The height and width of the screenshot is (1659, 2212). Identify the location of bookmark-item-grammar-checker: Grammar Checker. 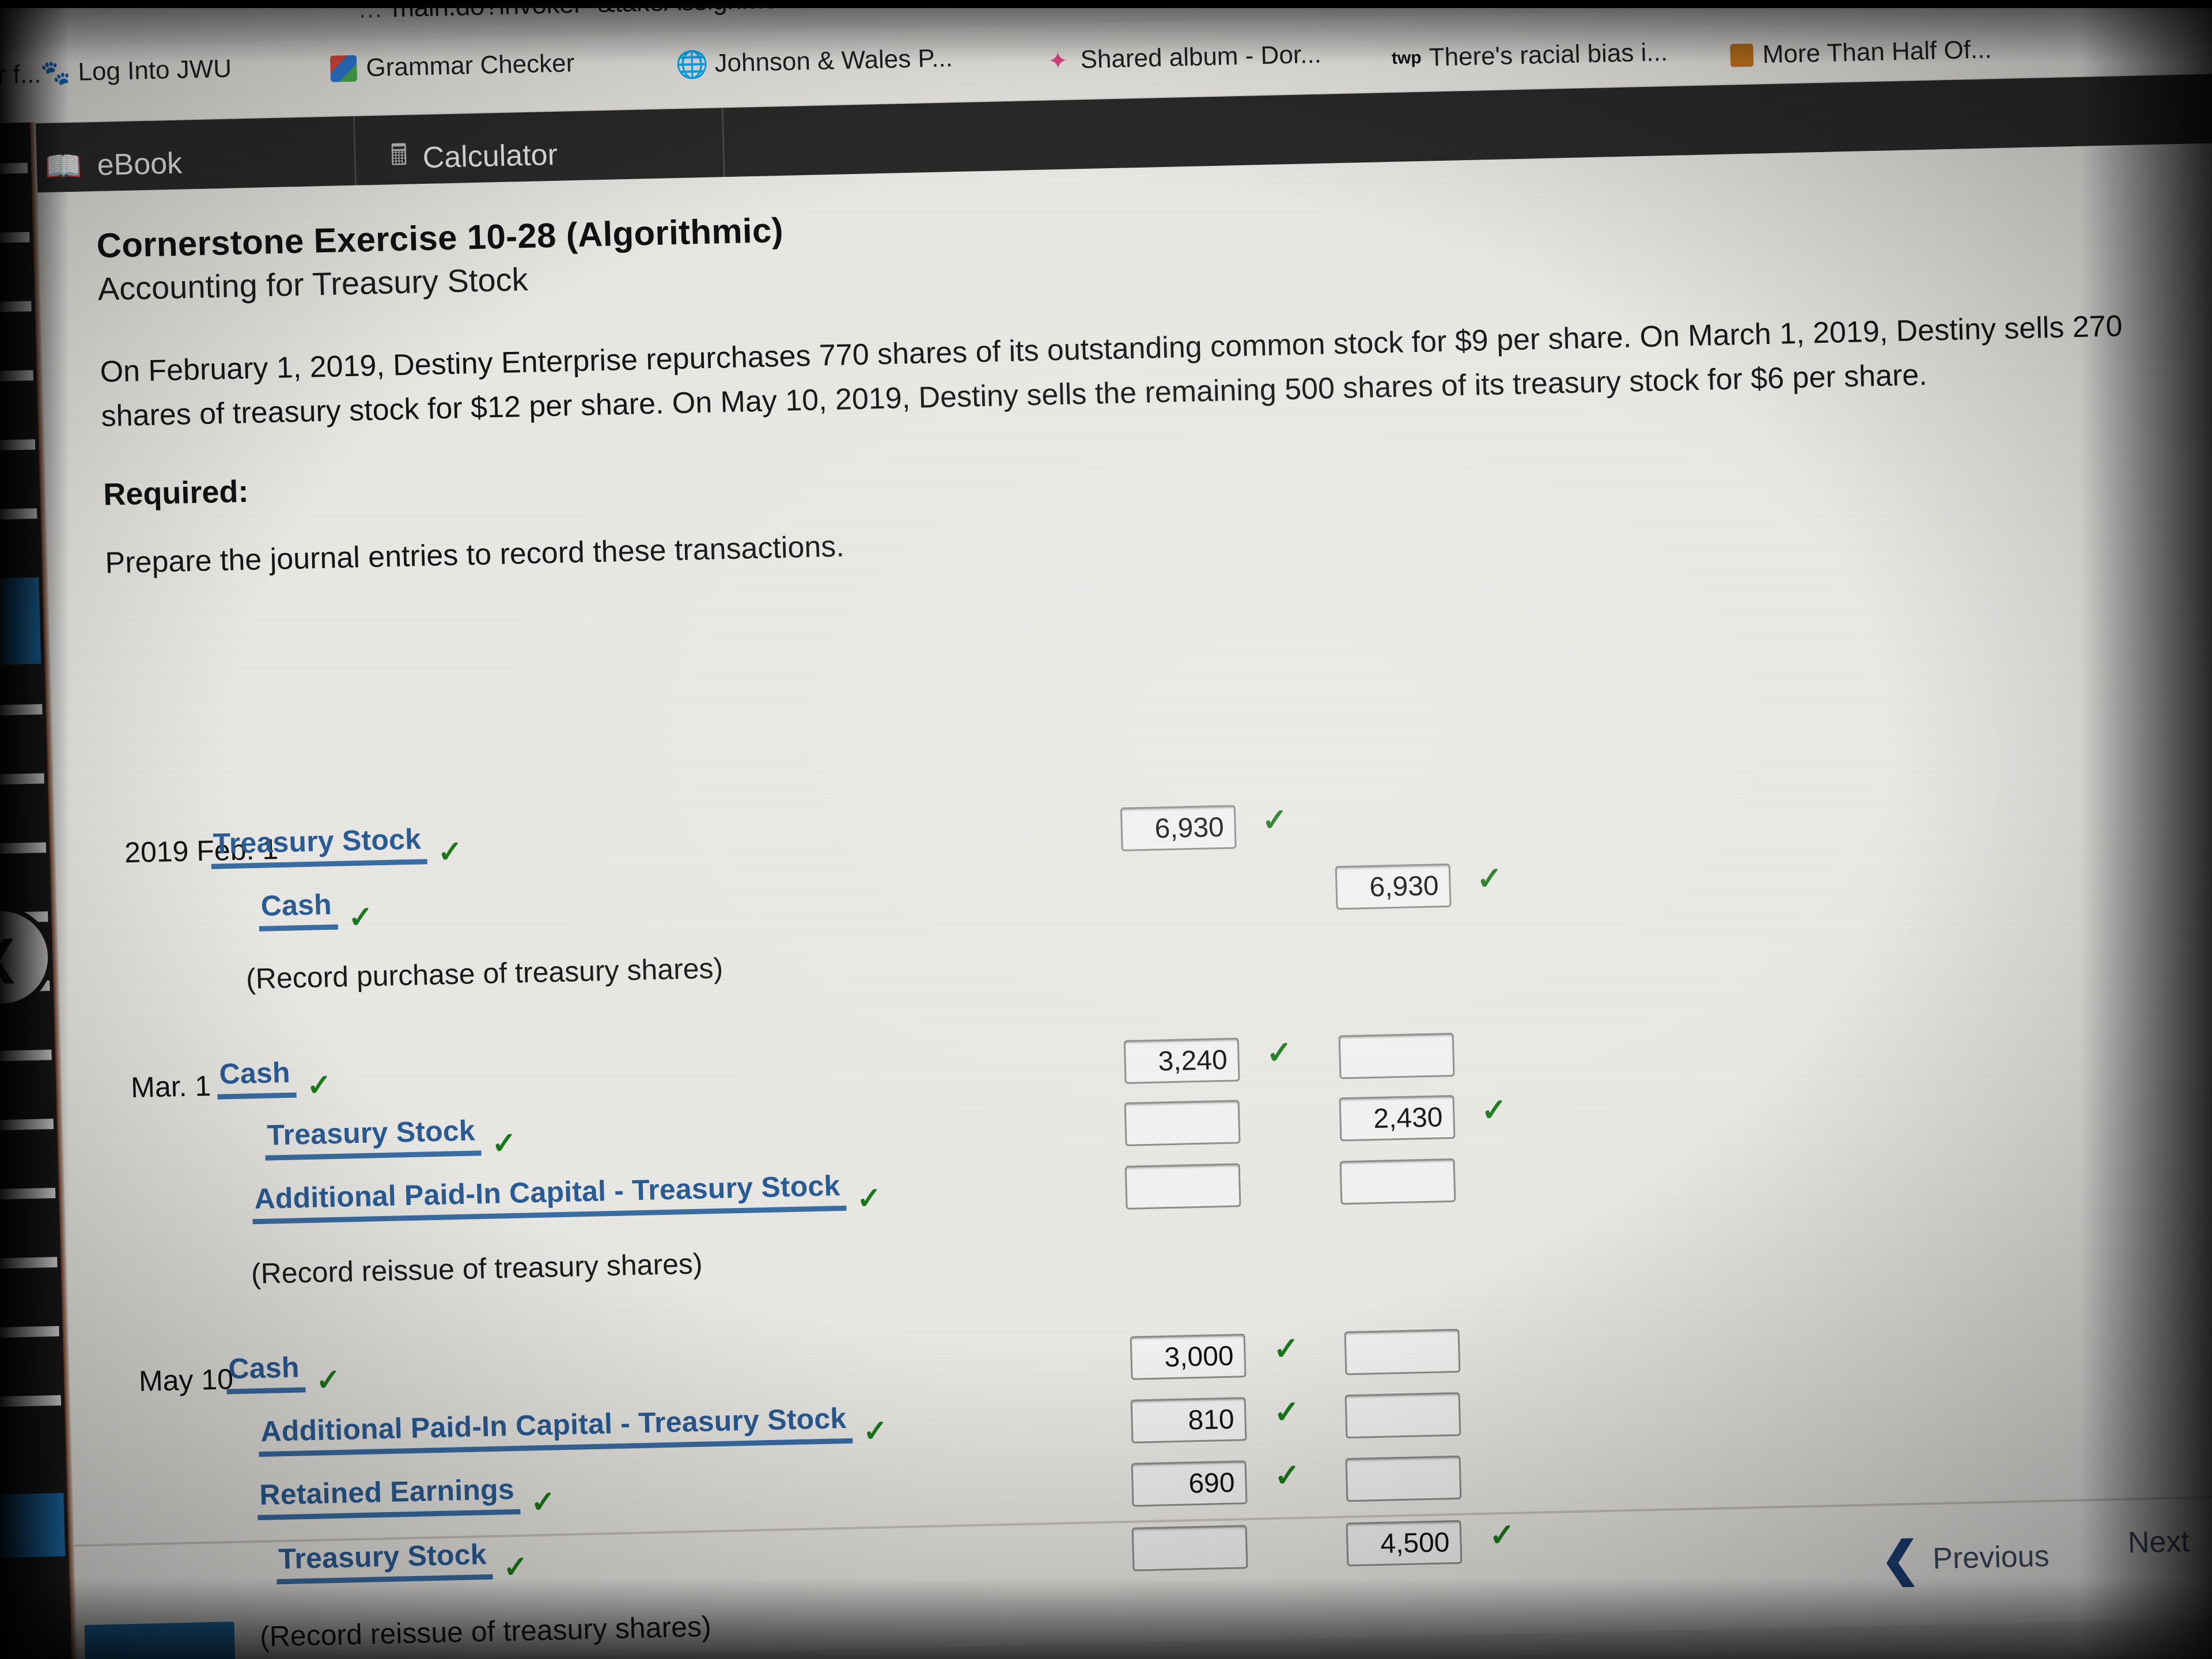
(452, 66).